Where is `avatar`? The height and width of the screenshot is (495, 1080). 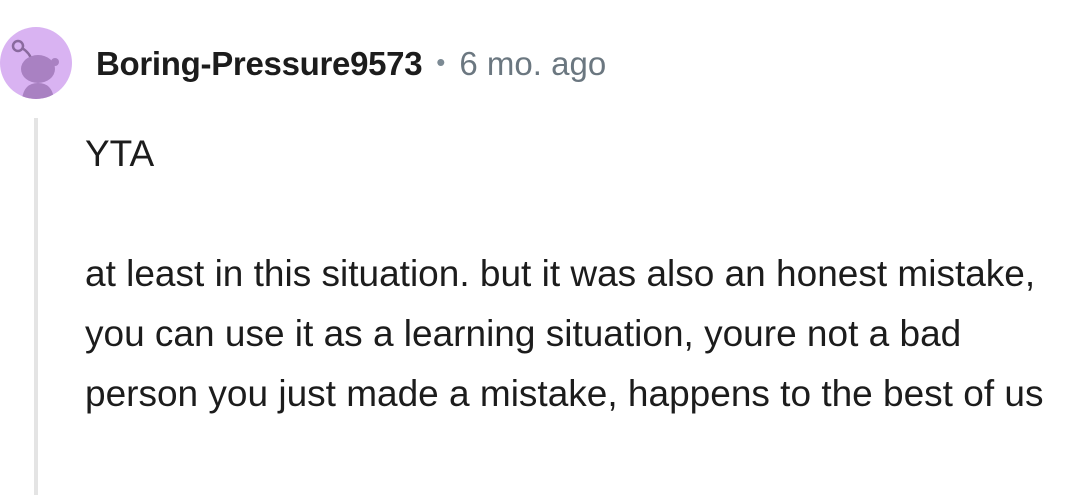 avatar is located at coordinates (36, 63).